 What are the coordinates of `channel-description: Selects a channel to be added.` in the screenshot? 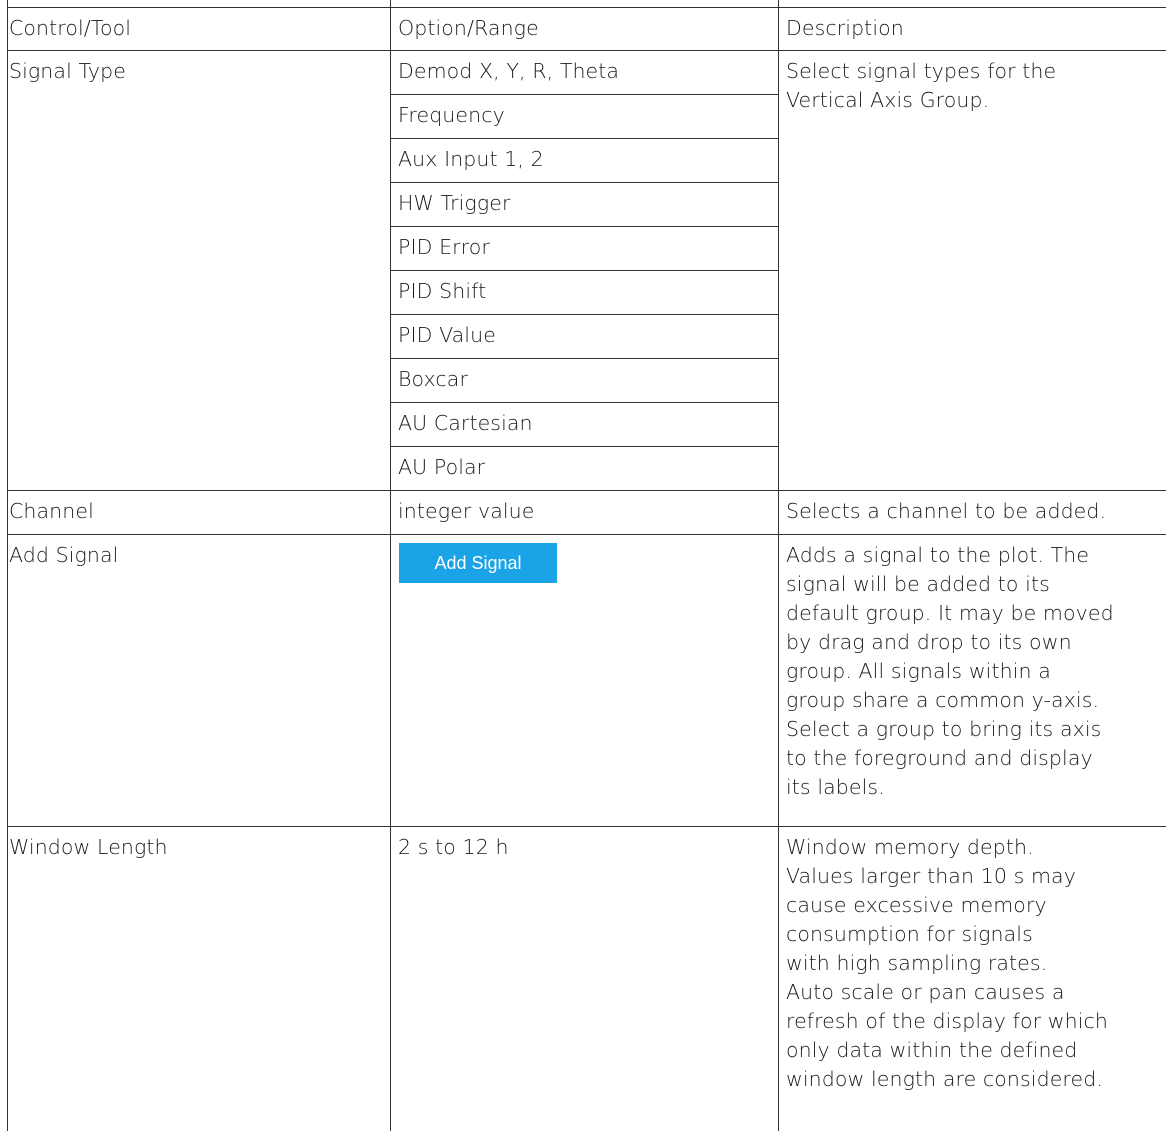 It's located at (946, 511).